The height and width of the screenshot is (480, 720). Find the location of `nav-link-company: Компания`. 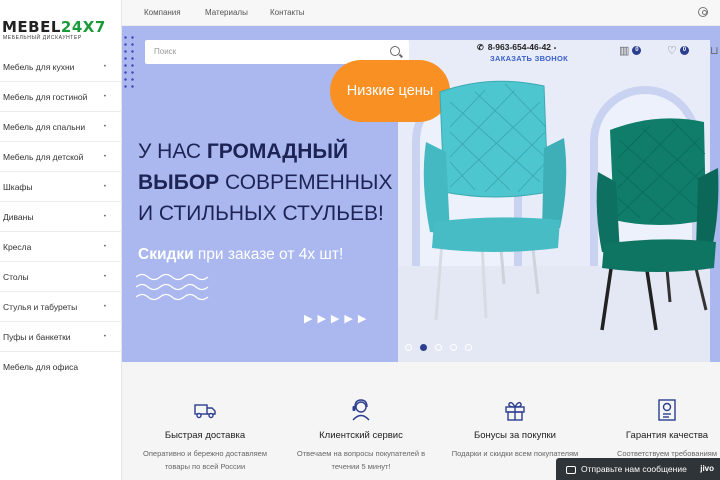

nav-link-company: Компания is located at coordinates (162, 12).